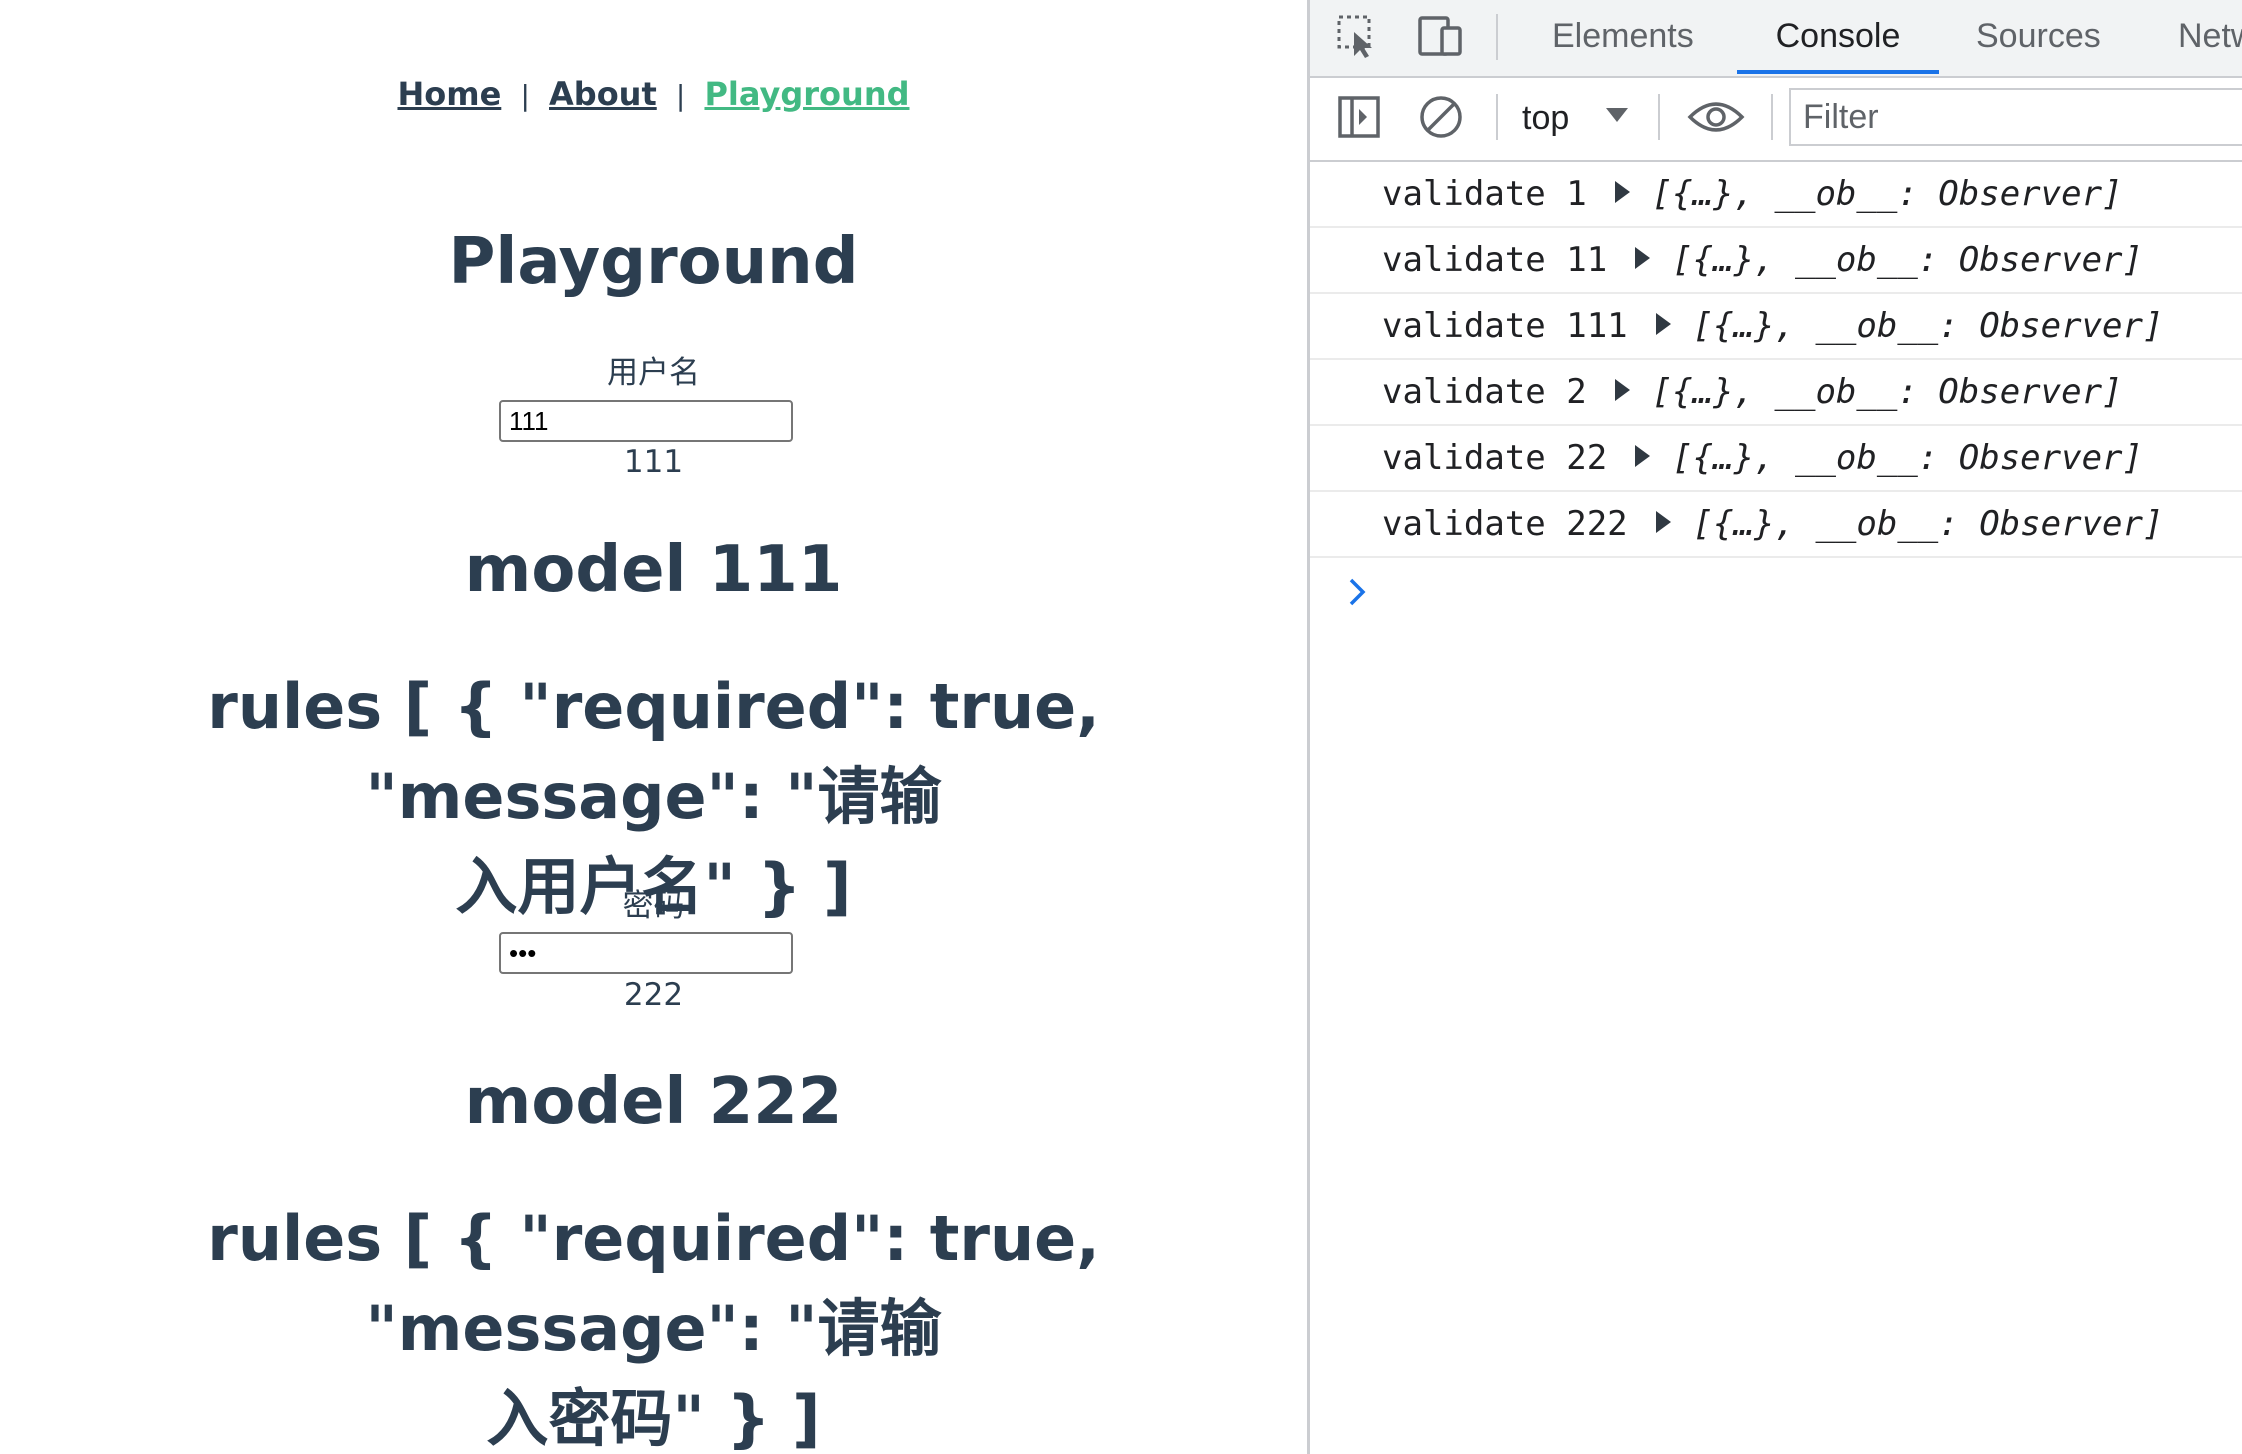  I want to click on inspect-element-icon, so click(1359, 37).